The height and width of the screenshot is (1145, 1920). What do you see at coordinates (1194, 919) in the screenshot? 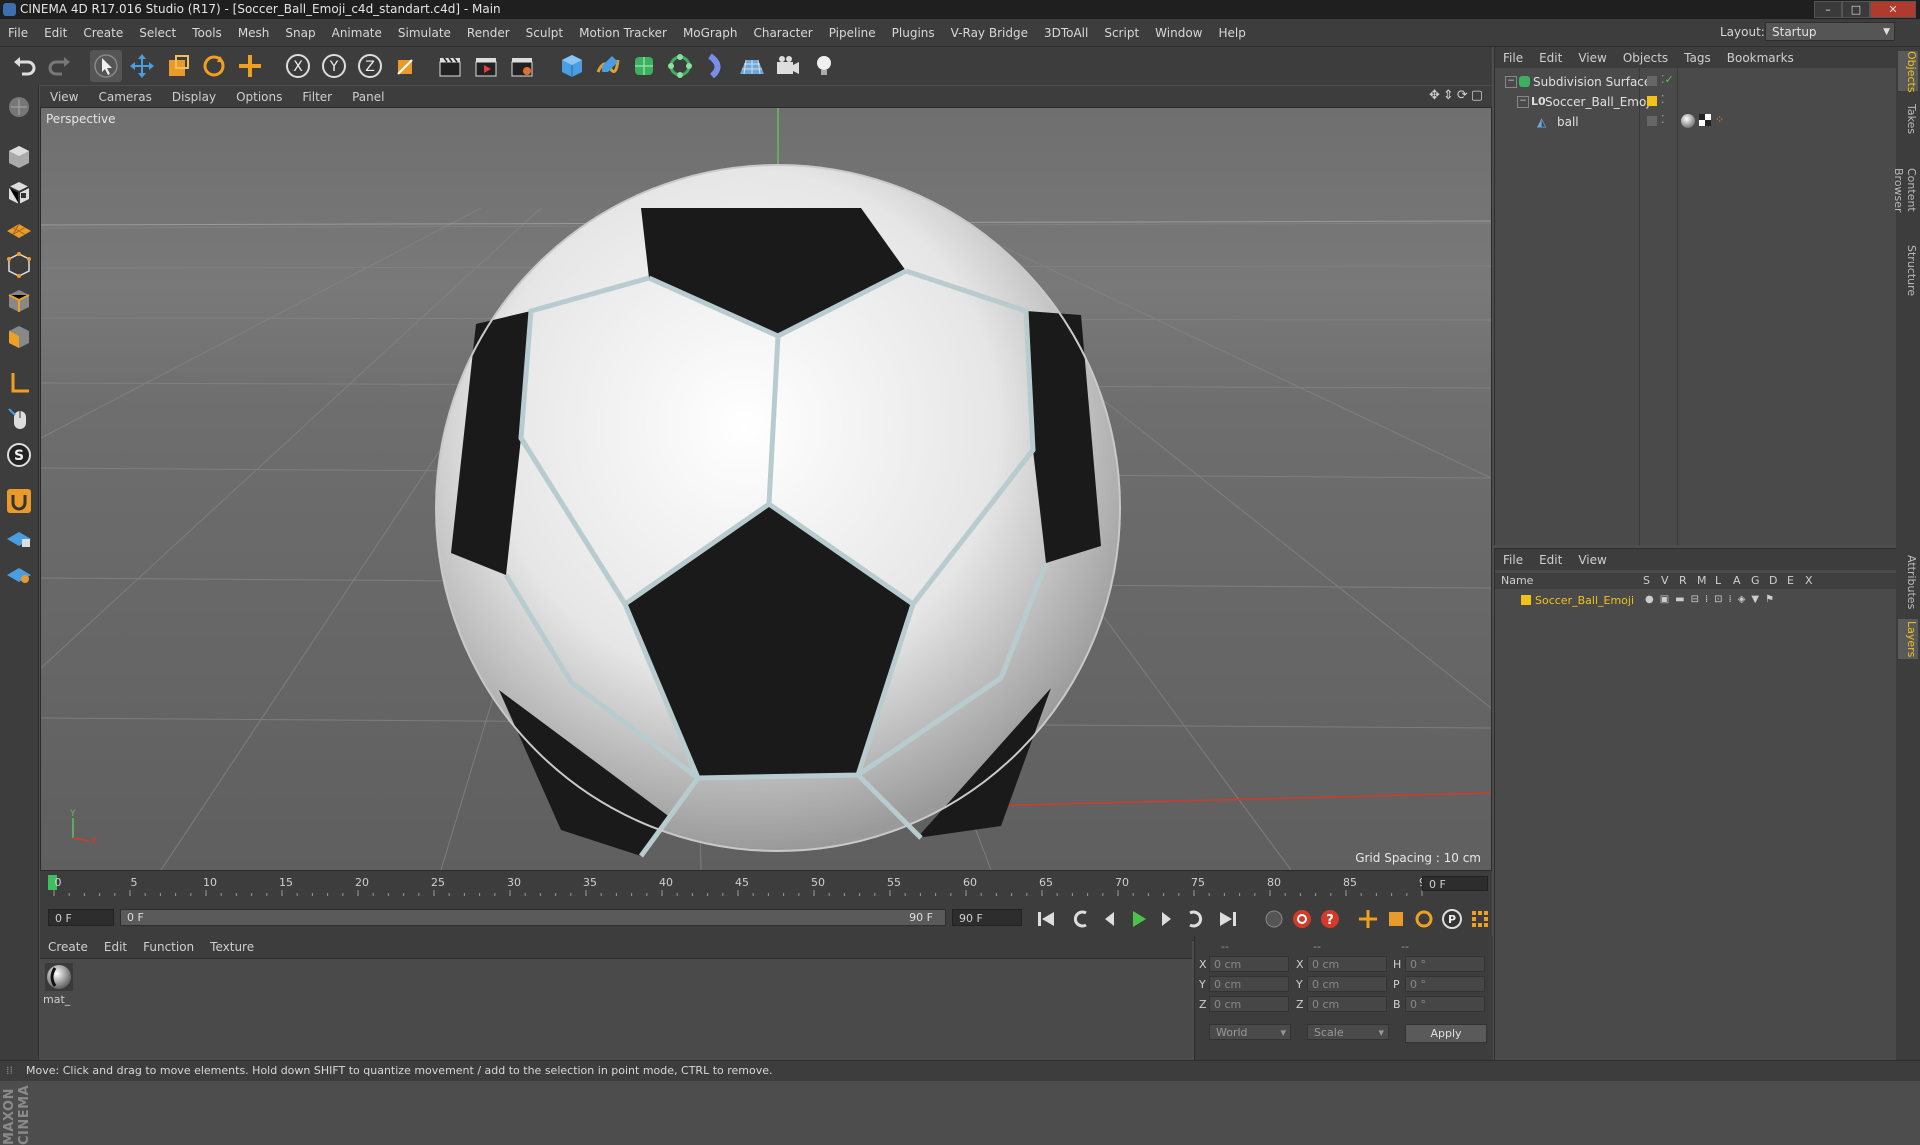
I see `next-key-button` at bounding box center [1194, 919].